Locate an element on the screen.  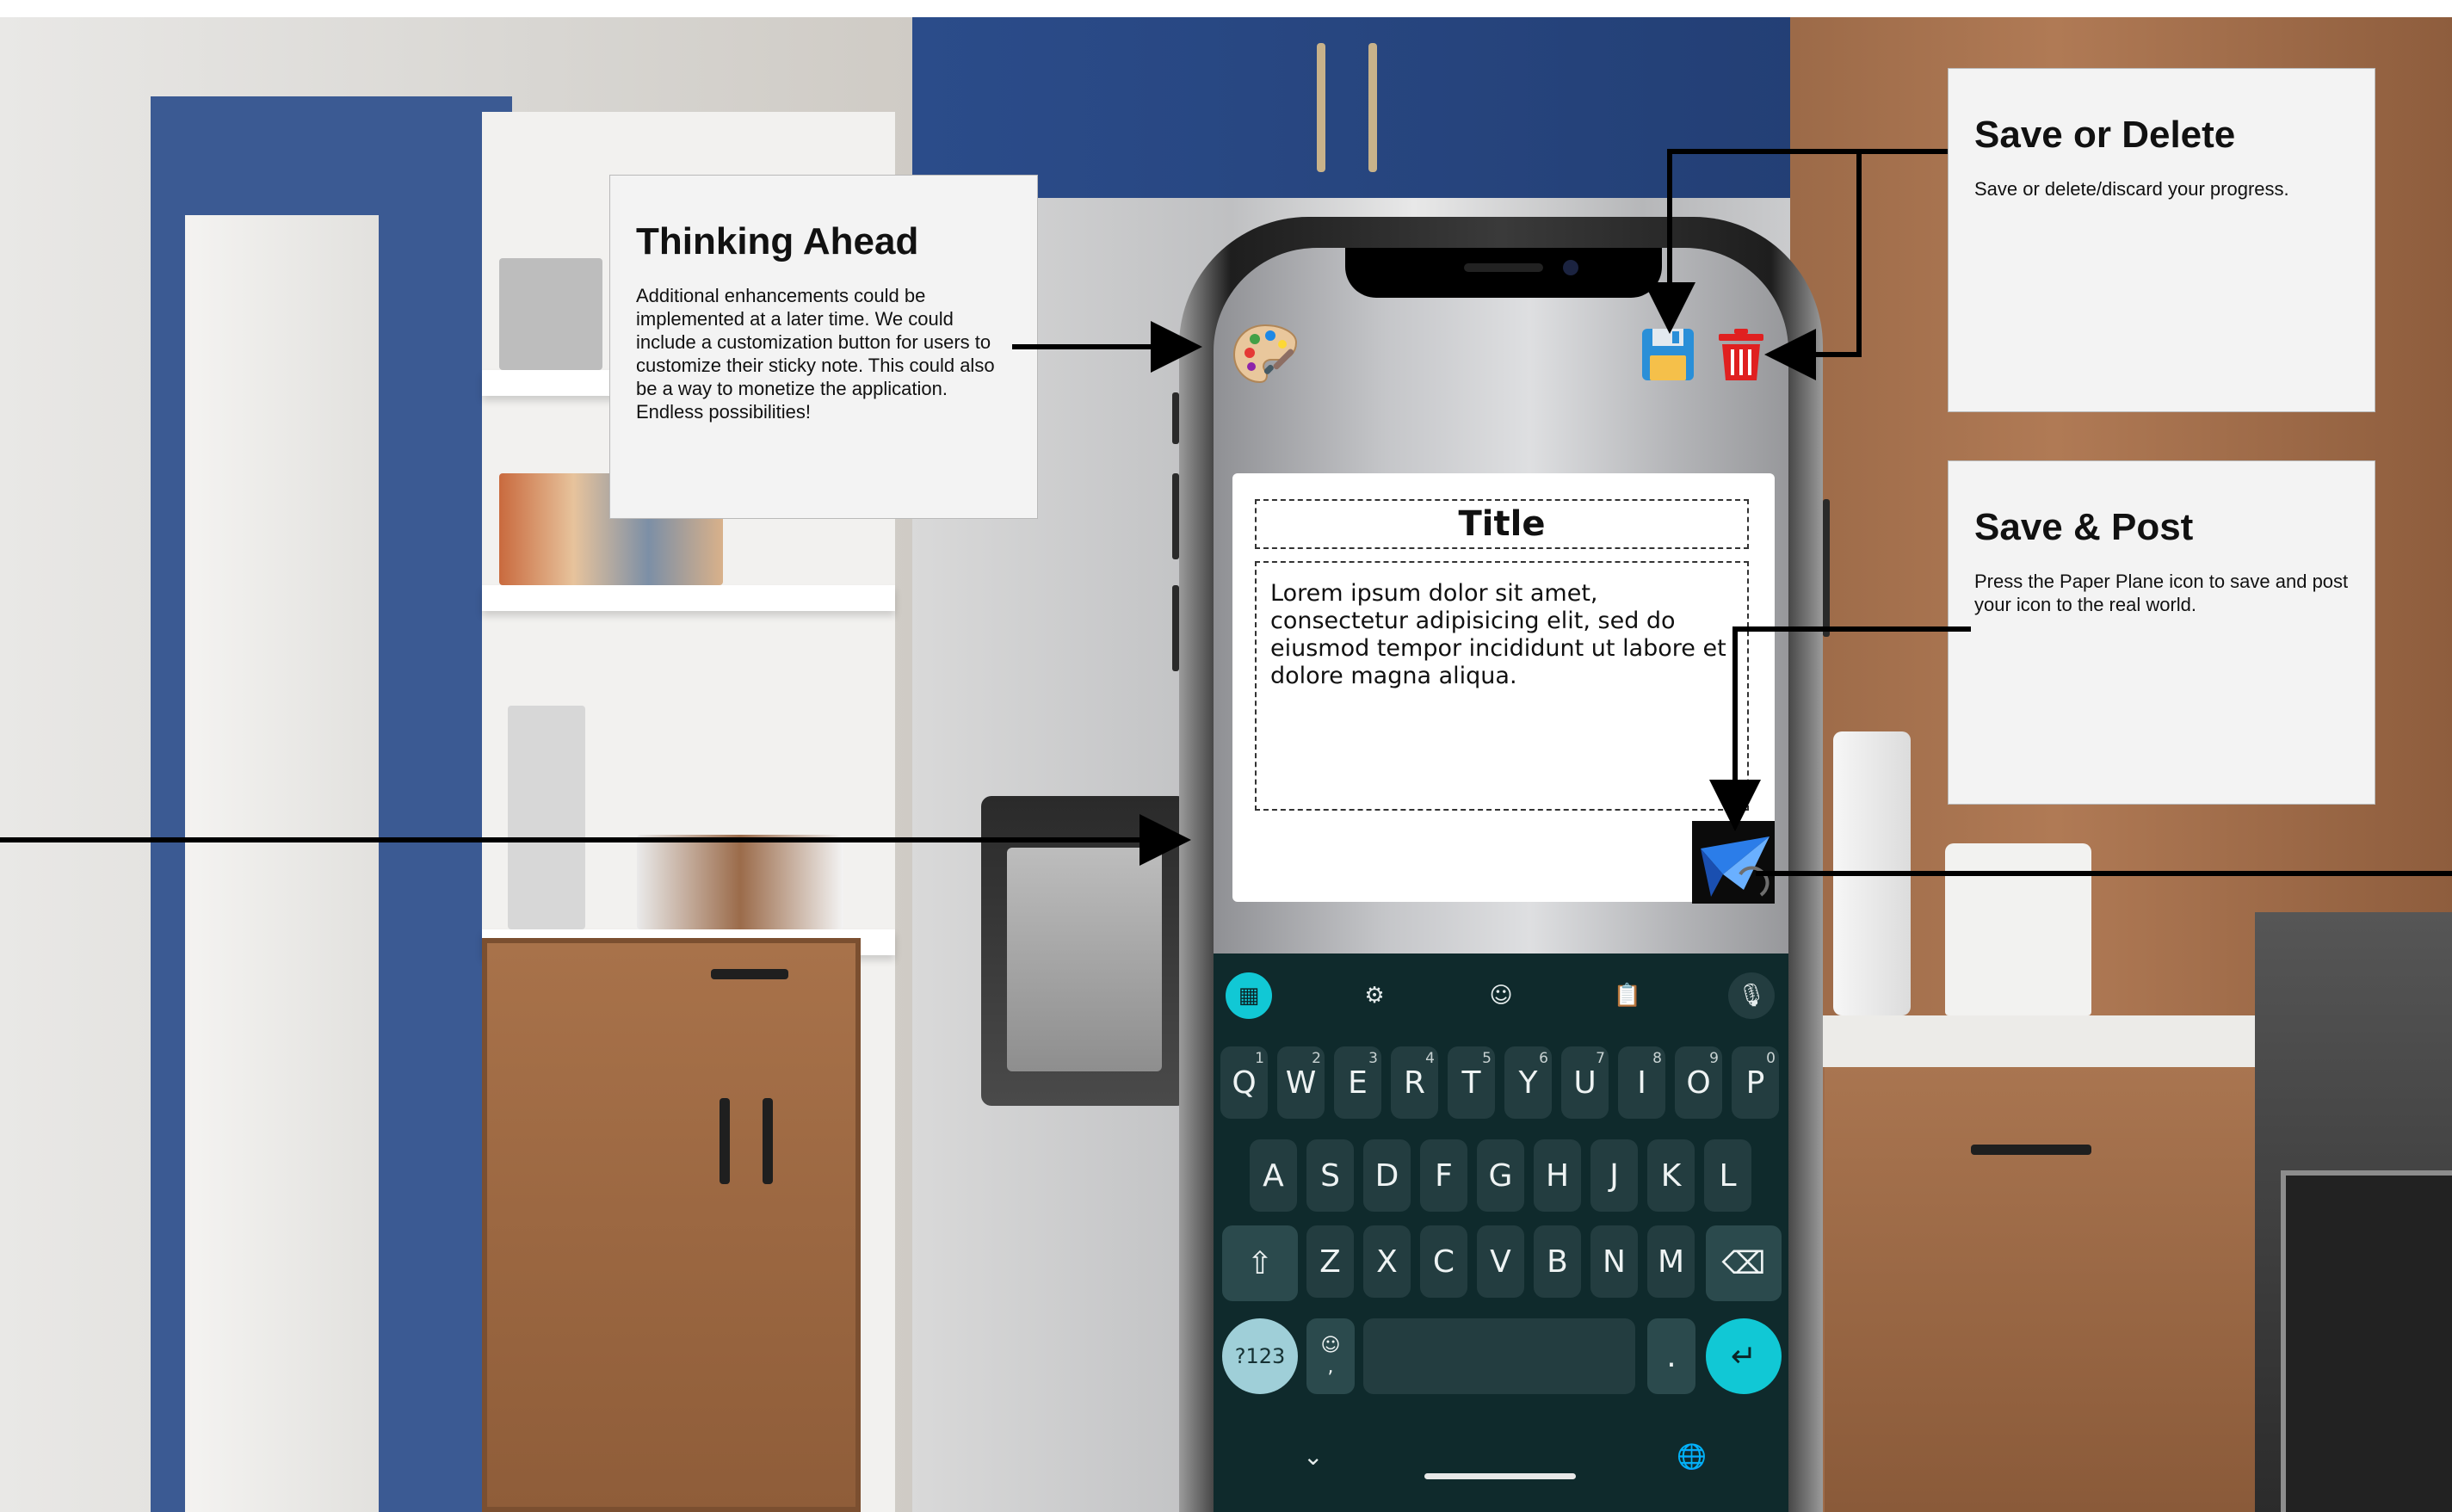
key-t: T5 is located at coordinates (1471, 1082).